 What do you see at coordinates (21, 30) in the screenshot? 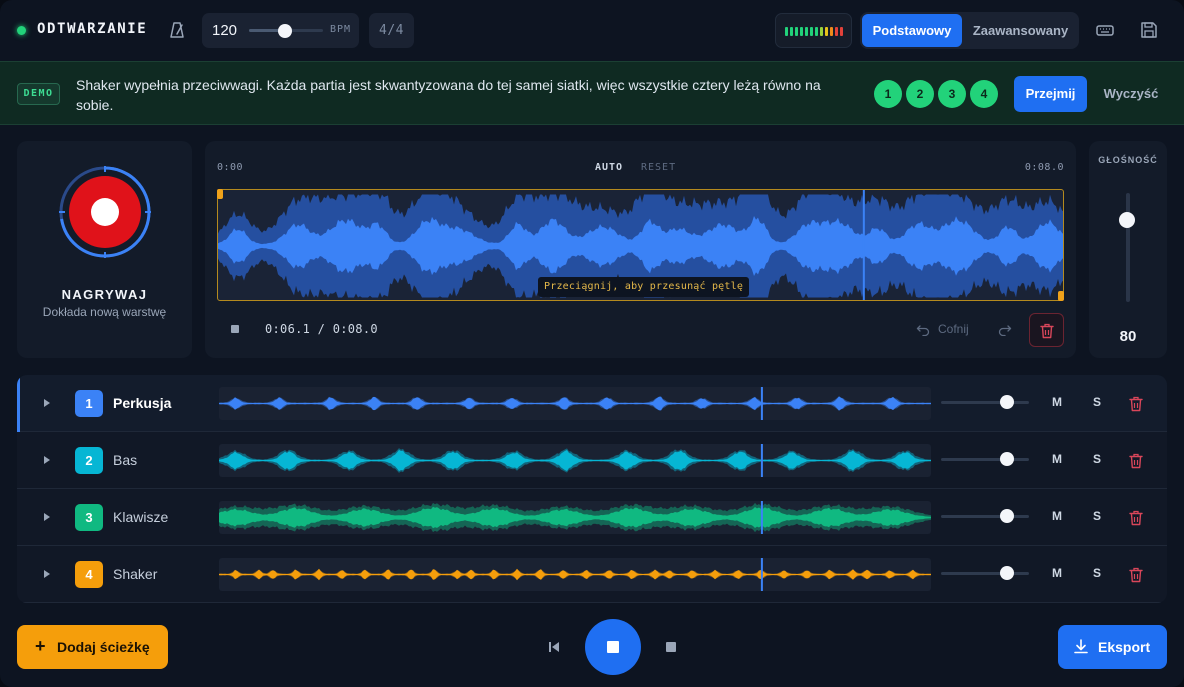
I see `status-indicator` at bounding box center [21, 30].